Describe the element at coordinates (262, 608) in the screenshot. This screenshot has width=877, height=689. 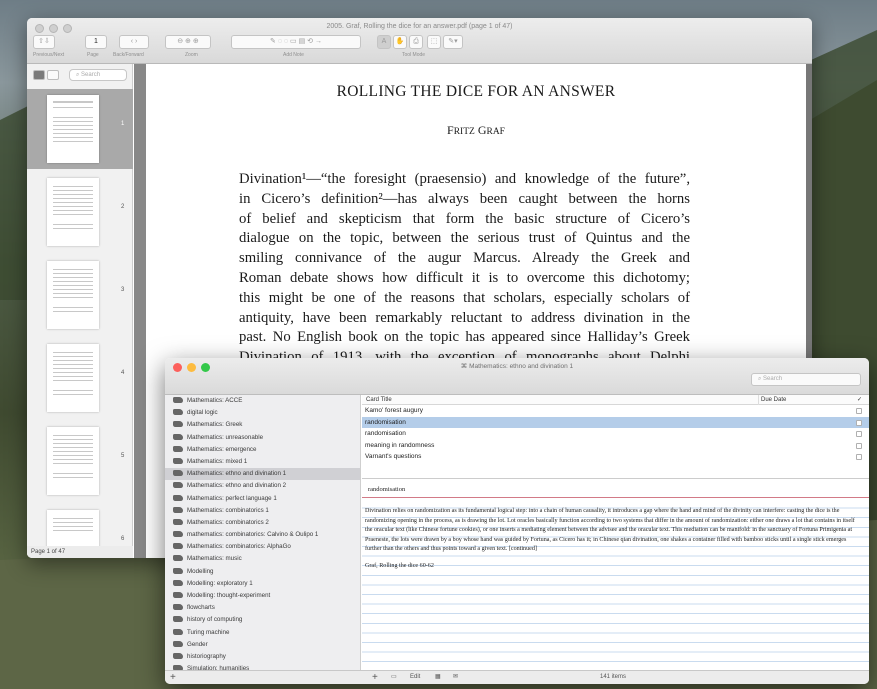
I see `deck-item: flowcharts` at that location.